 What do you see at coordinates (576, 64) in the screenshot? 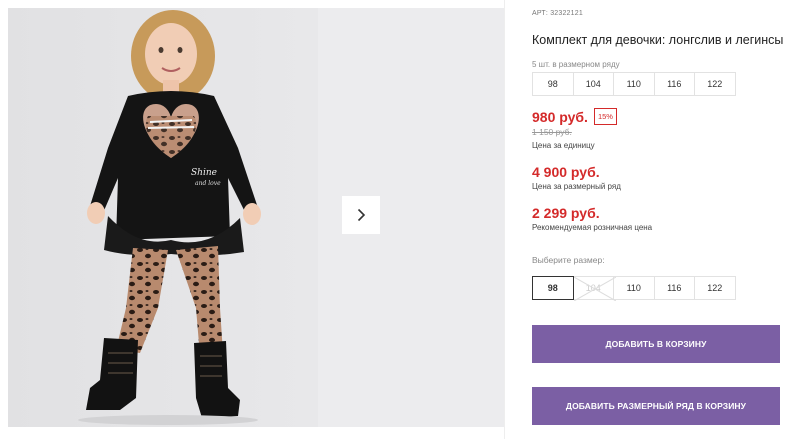
I see `pack-note: 5 шт. в размерном ряду` at bounding box center [576, 64].